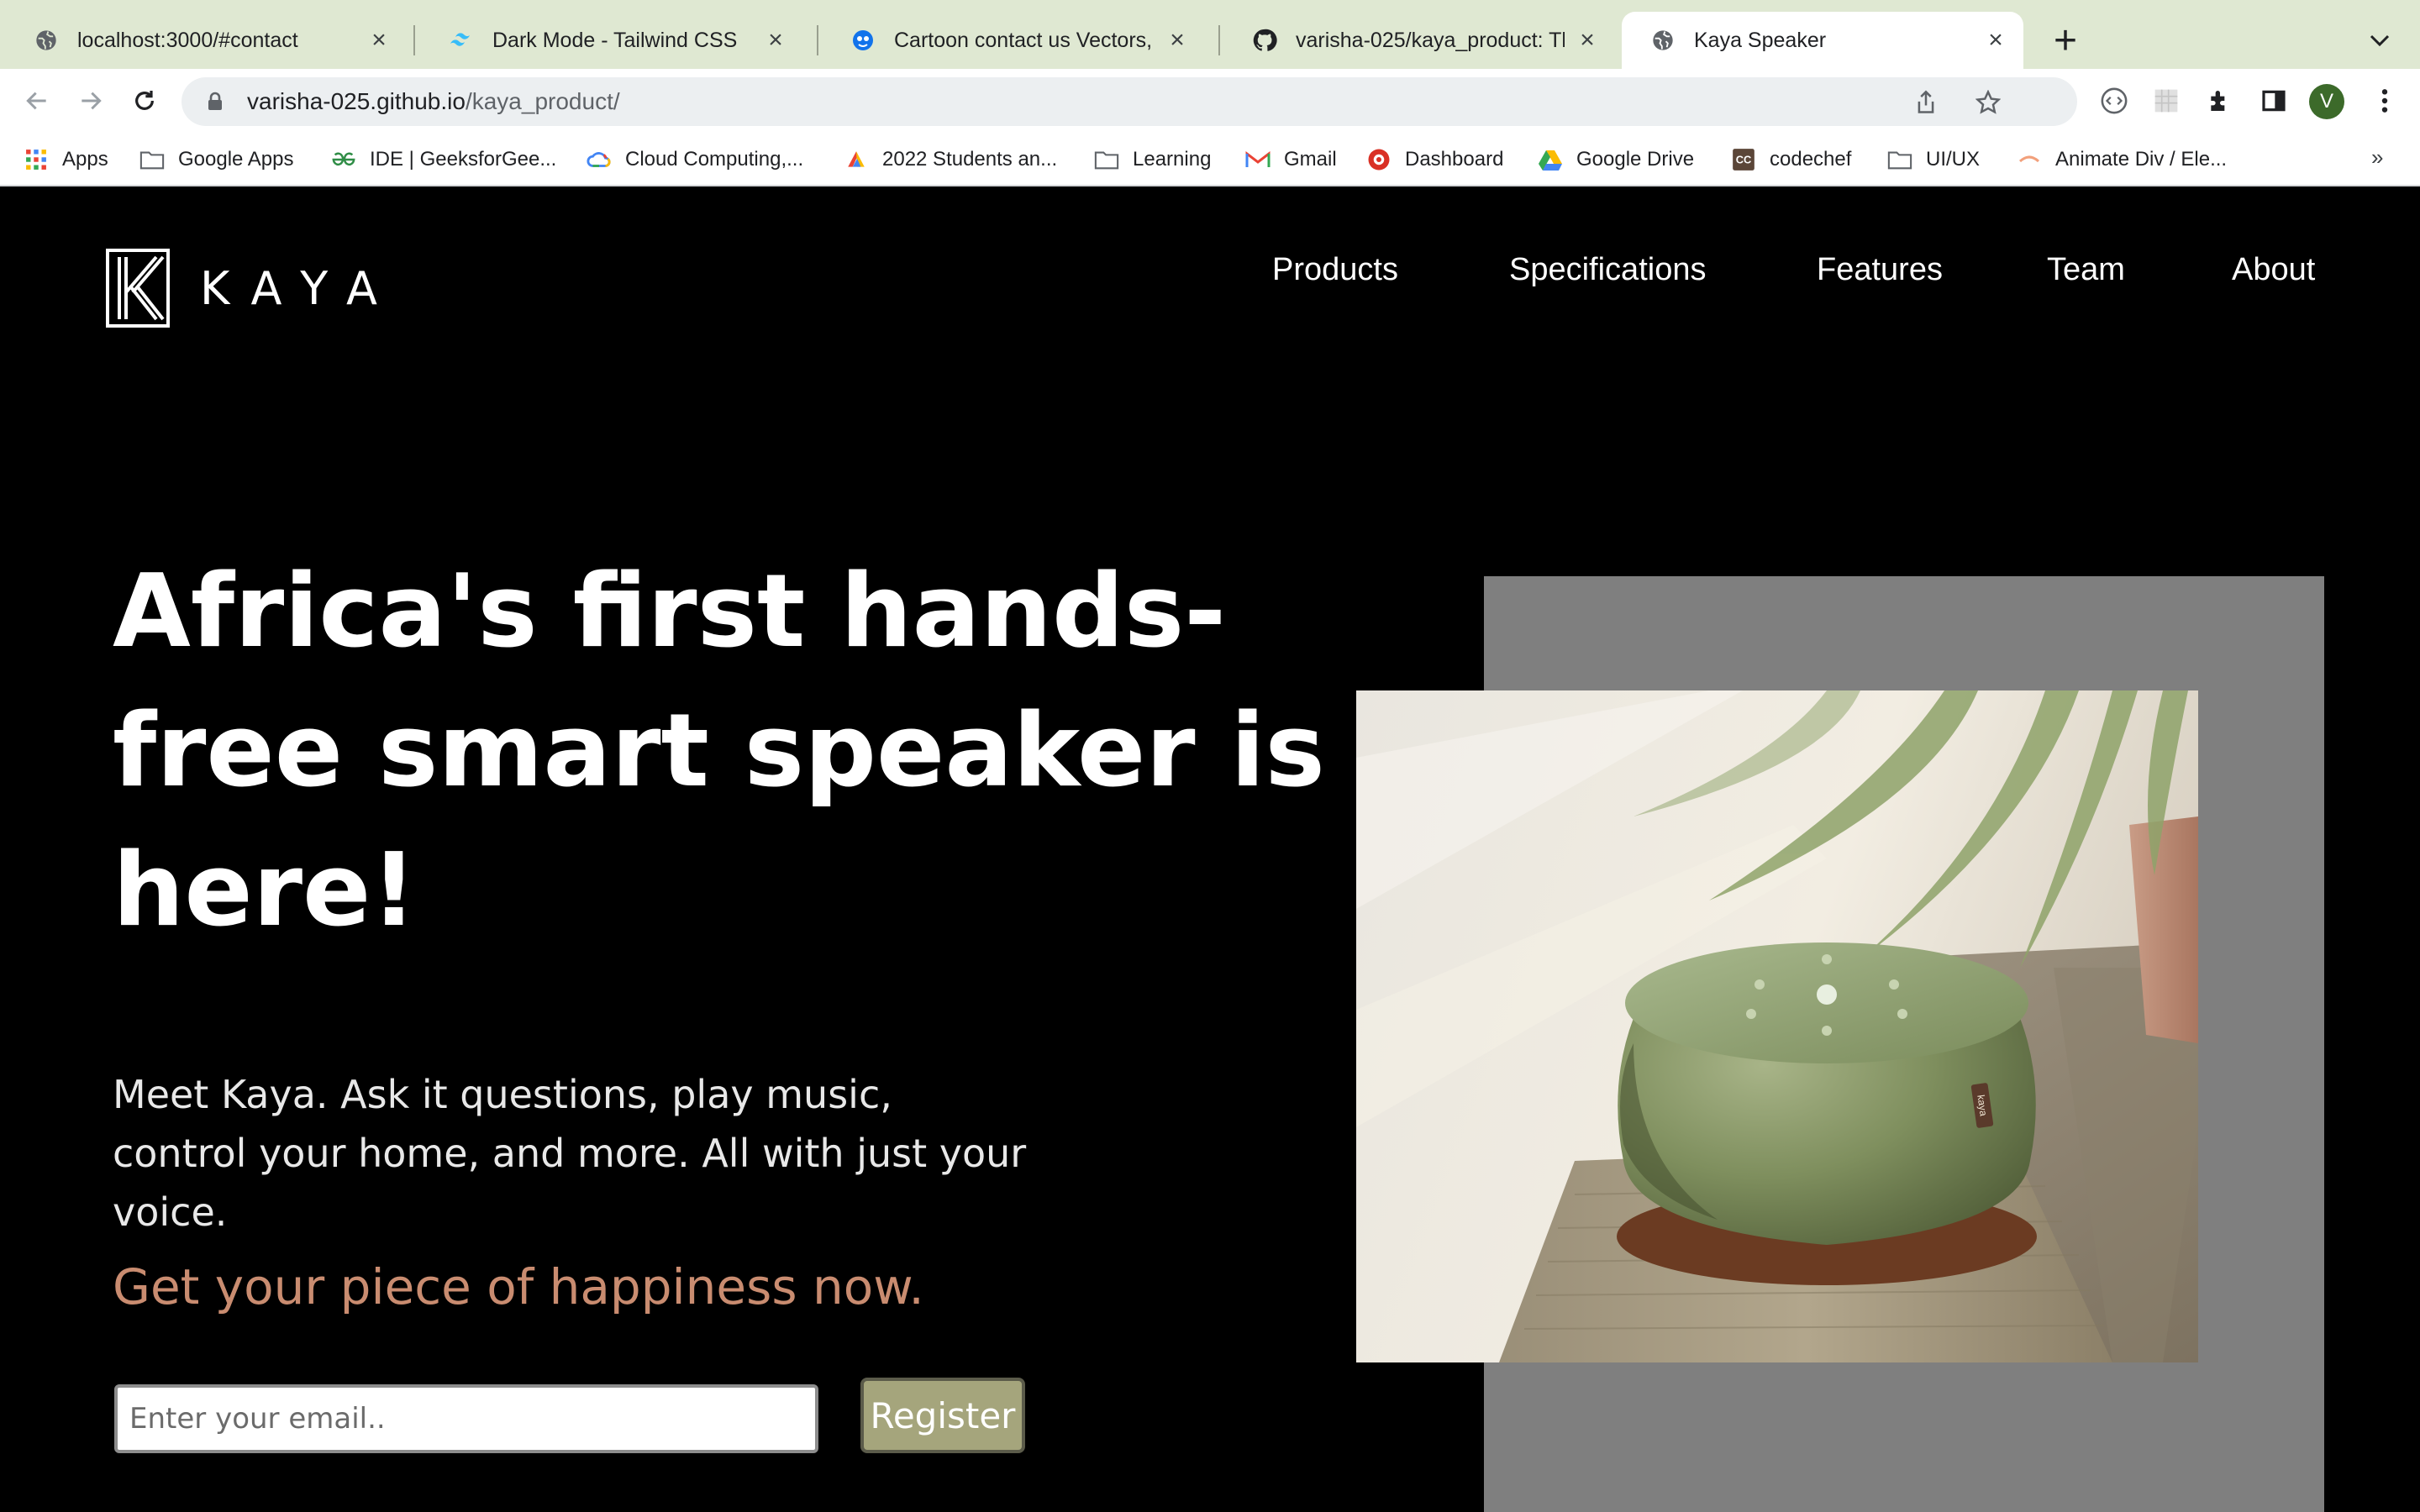  What do you see at coordinates (1430, 40) in the screenshot?
I see `tab-title: varisha-025/kaya_product: The` at bounding box center [1430, 40].